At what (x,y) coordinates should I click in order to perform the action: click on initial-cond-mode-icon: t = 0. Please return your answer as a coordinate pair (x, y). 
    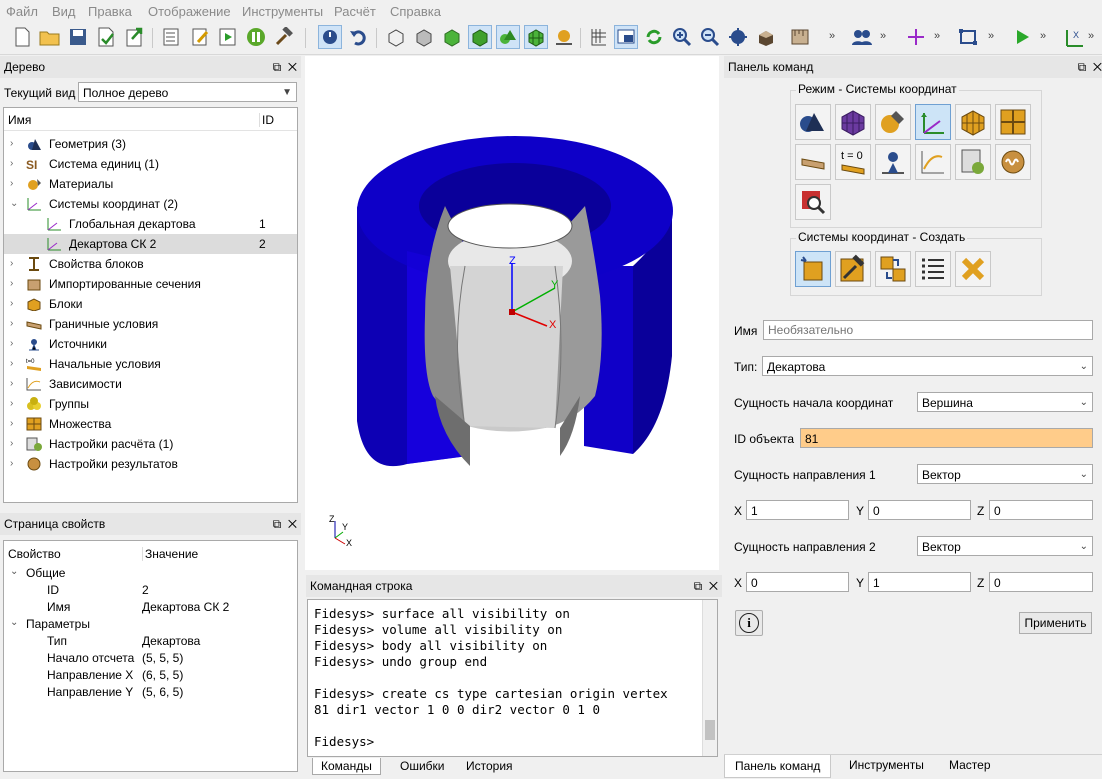
    Looking at the image, I should click on (853, 162).